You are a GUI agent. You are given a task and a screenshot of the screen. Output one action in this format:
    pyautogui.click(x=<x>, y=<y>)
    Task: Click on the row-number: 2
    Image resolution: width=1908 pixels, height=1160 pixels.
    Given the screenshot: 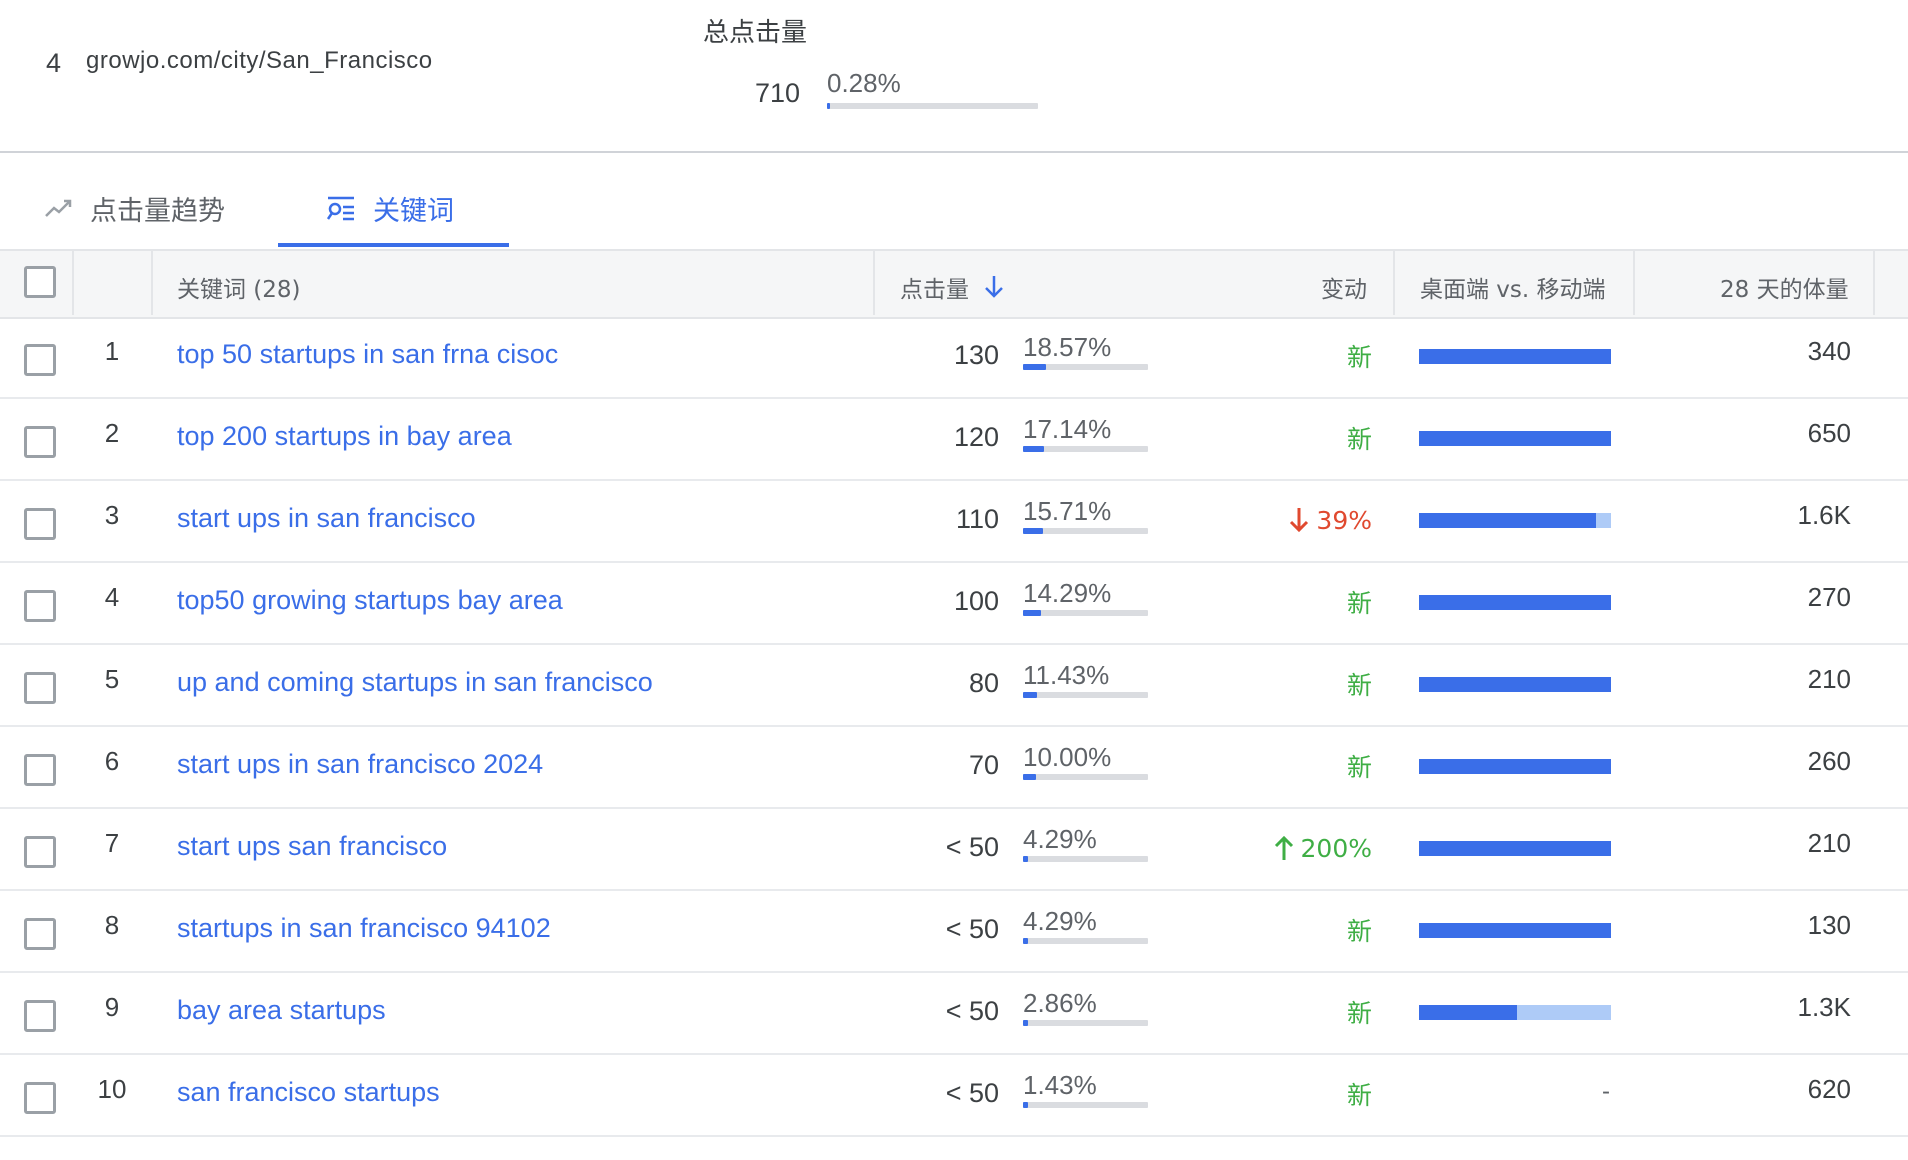 What is the action you would take?
    pyautogui.click(x=112, y=433)
    